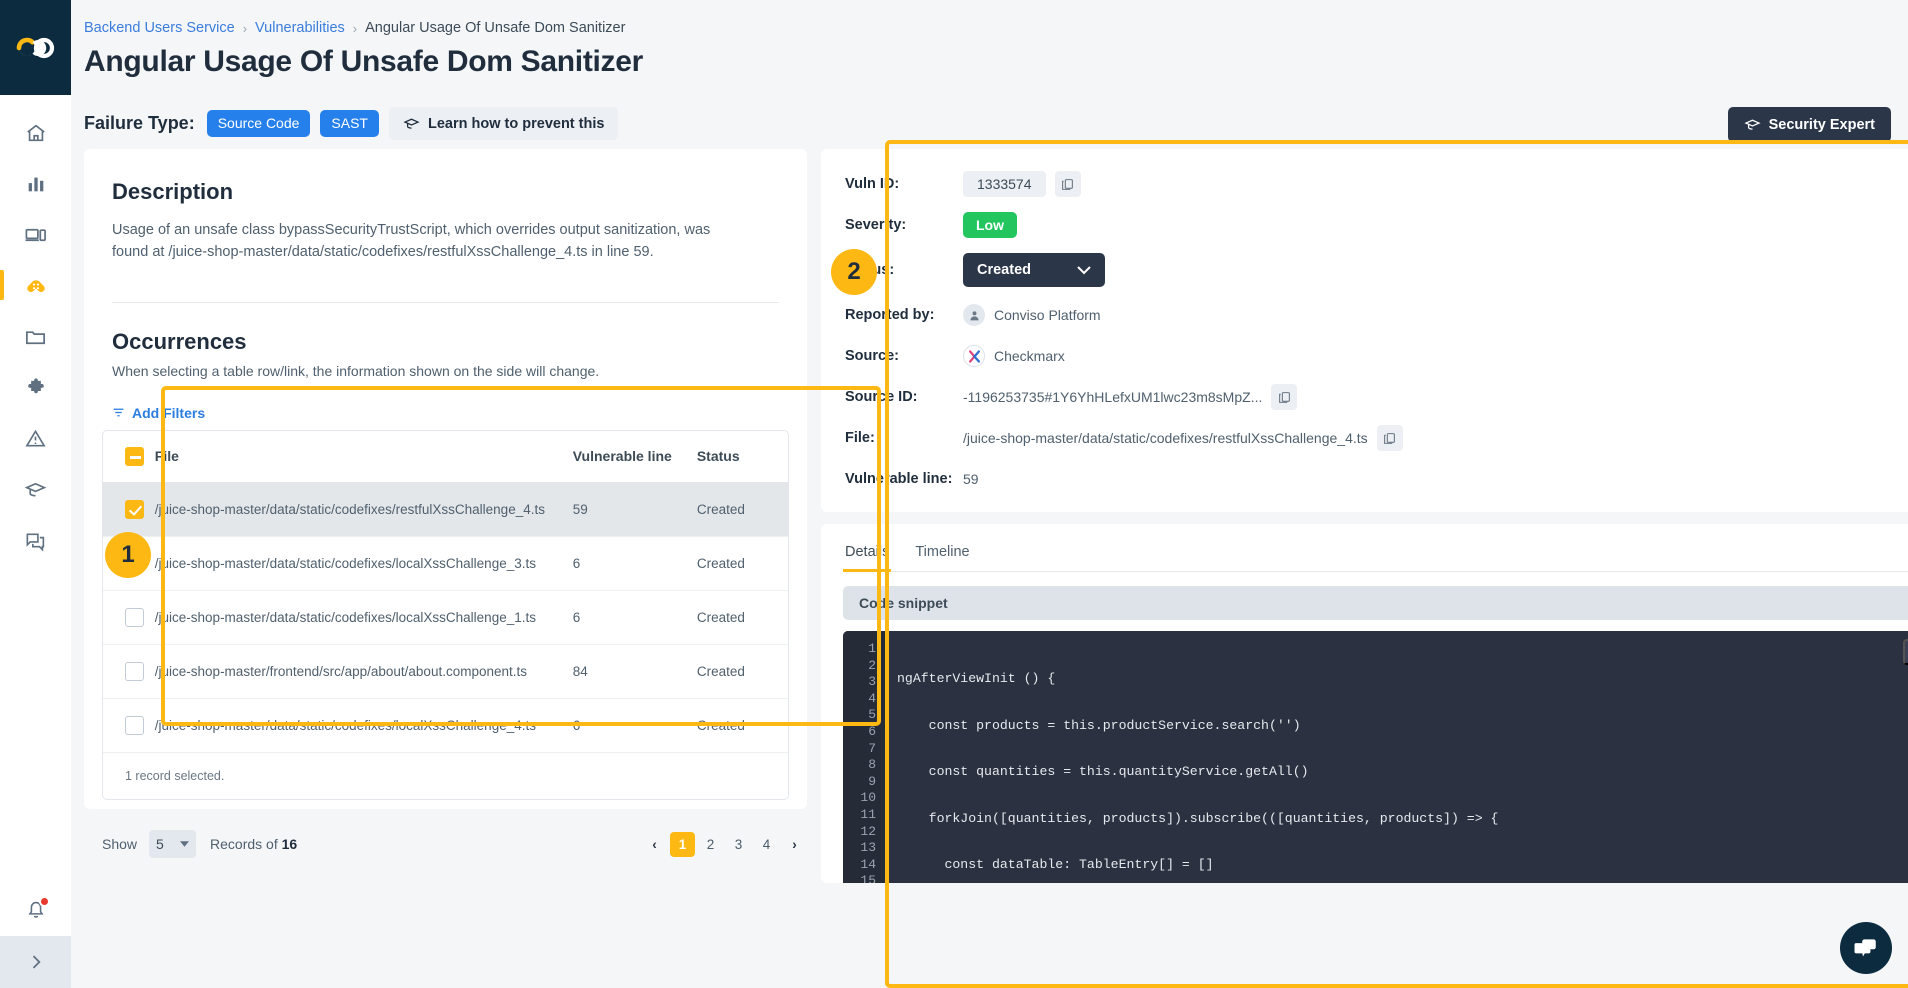  Describe the element at coordinates (173, 844) in the screenshot. I see `page-size-select: 5` at that location.